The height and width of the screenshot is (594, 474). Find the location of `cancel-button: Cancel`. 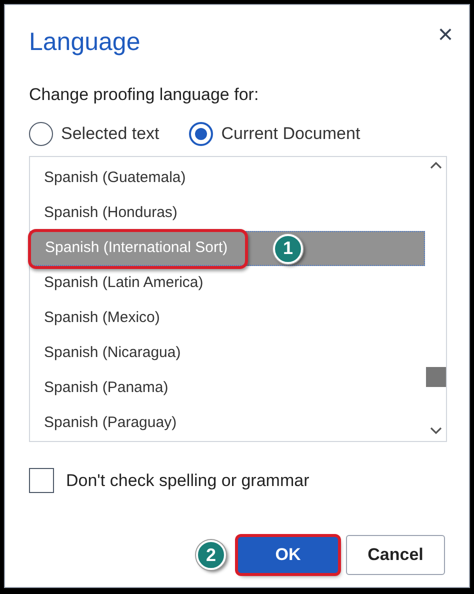

cancel-button: Cancel is located at coordinates (395, 555).